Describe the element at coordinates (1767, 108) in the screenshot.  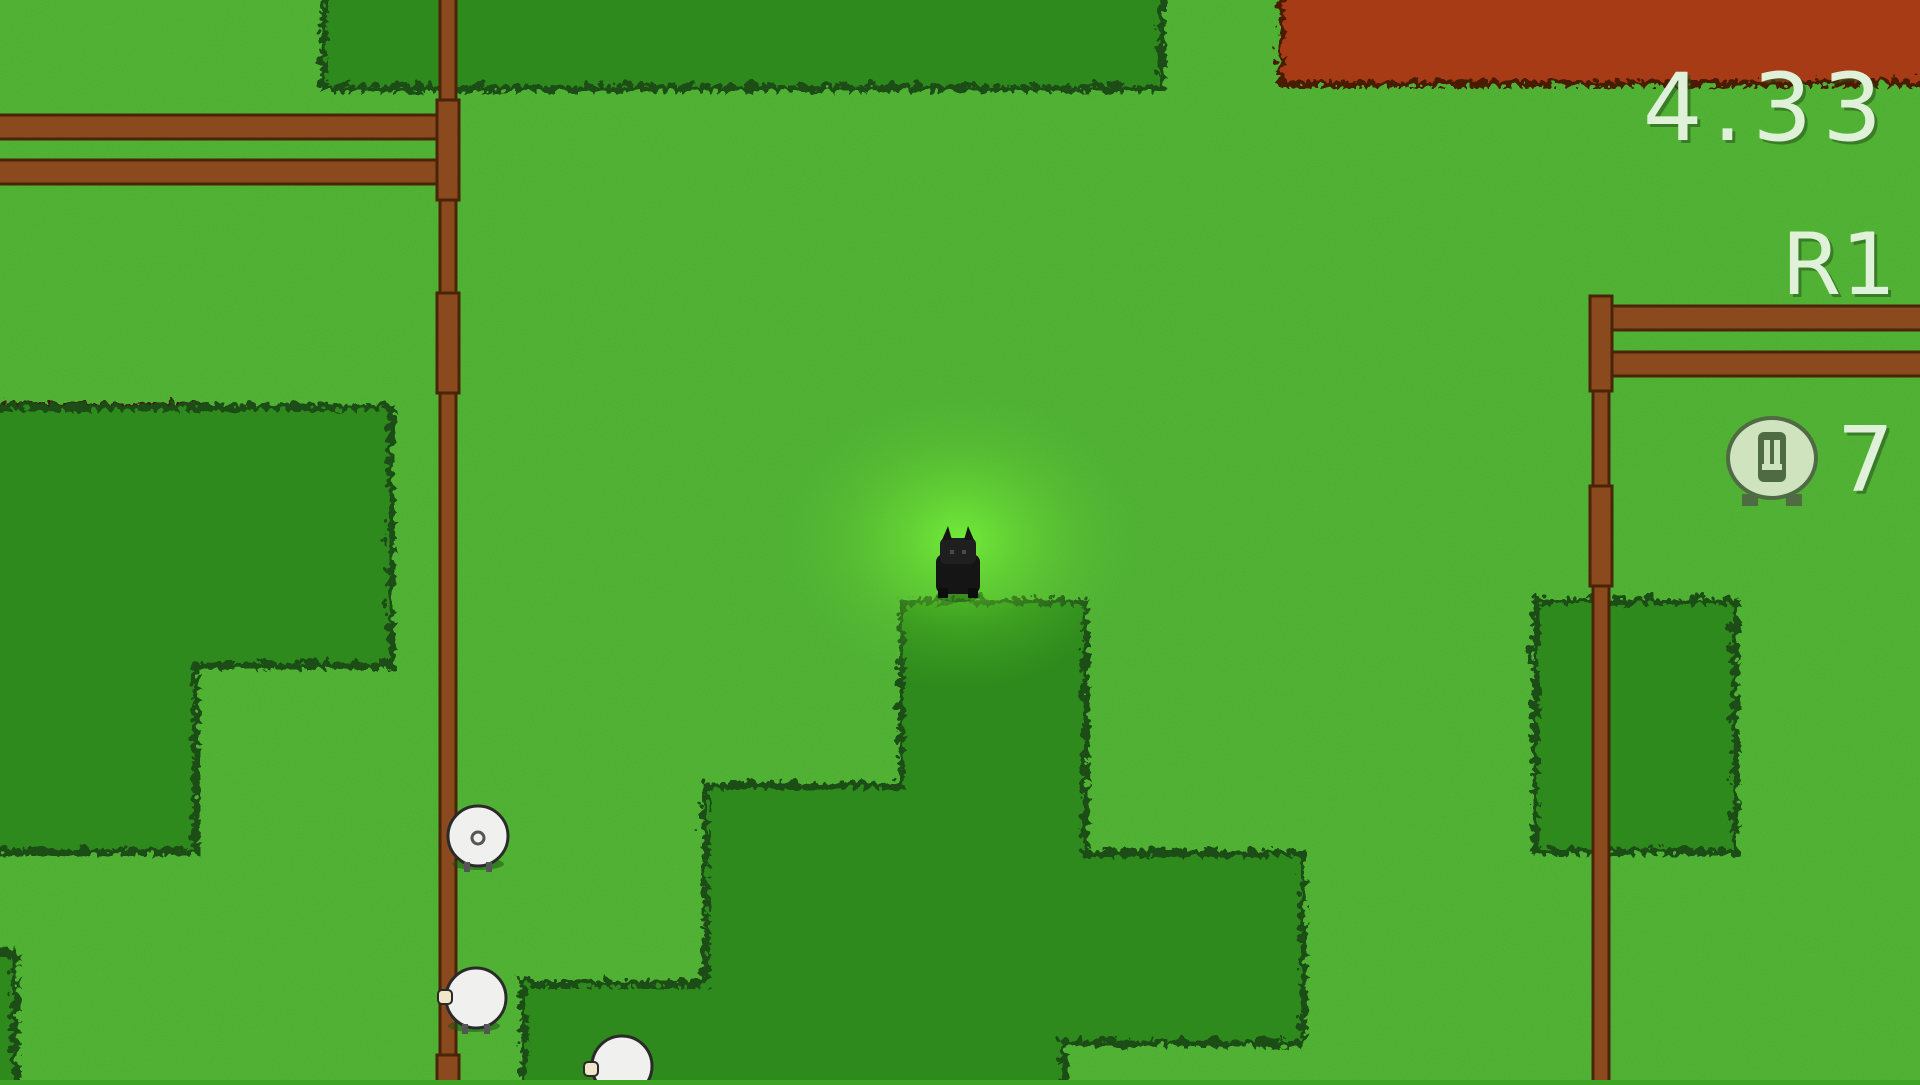
I see `round-timer: 4.33` at that location.